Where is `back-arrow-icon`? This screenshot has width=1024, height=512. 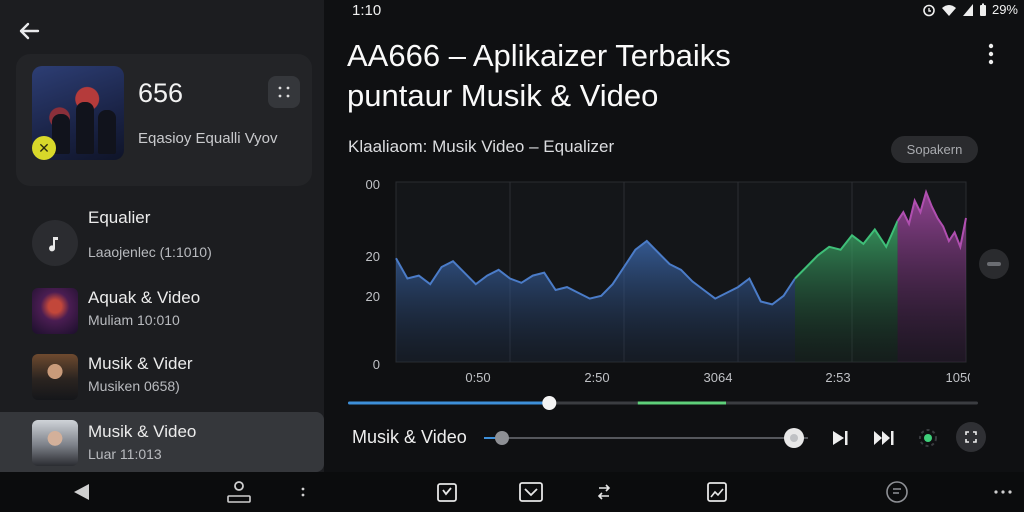 back-arrow-icon is located at coordinates (29, 31).